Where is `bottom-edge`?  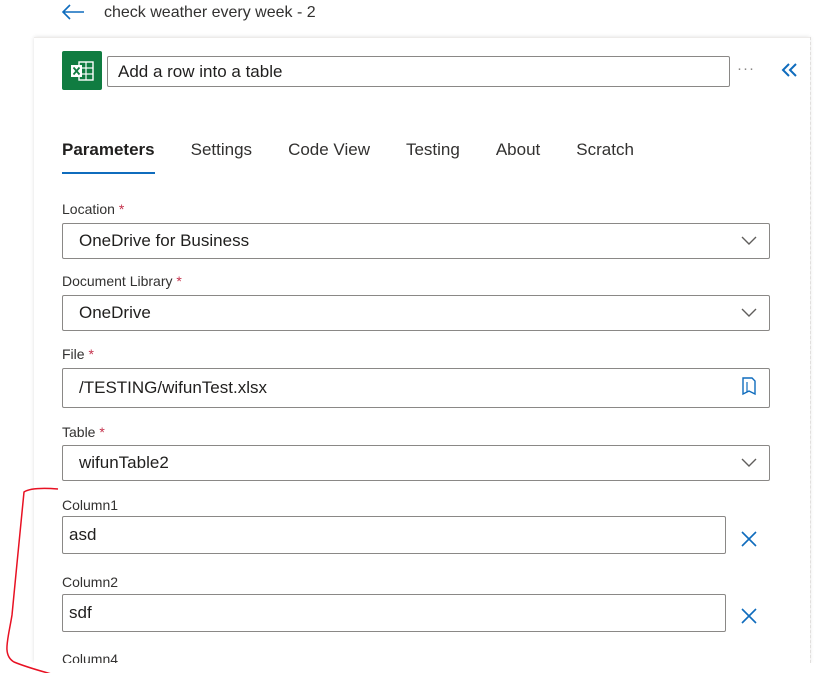
bottom-edge is located at coordinates (411, 668).